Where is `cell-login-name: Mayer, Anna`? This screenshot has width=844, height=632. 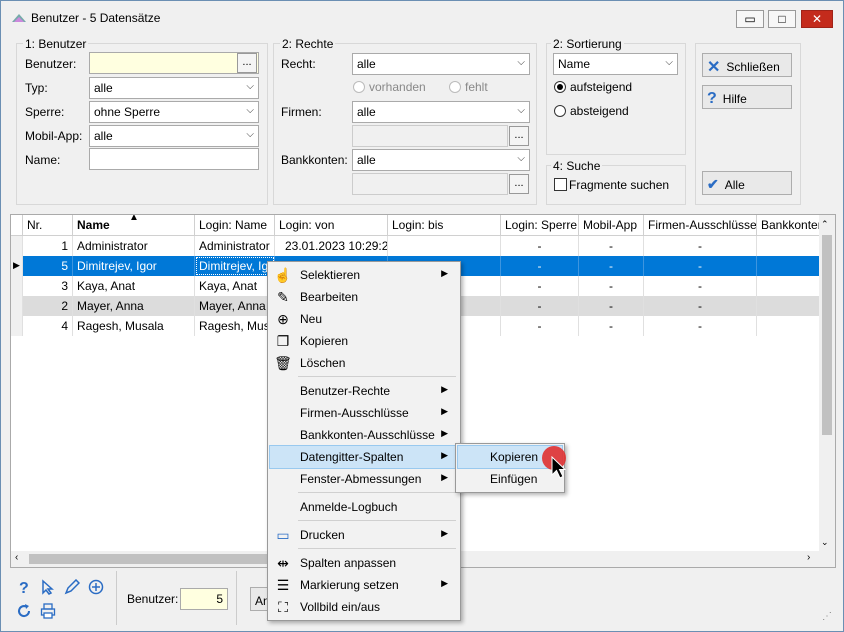 cell-login-name: Mayer, Anna is located at coordinates (235, 306).